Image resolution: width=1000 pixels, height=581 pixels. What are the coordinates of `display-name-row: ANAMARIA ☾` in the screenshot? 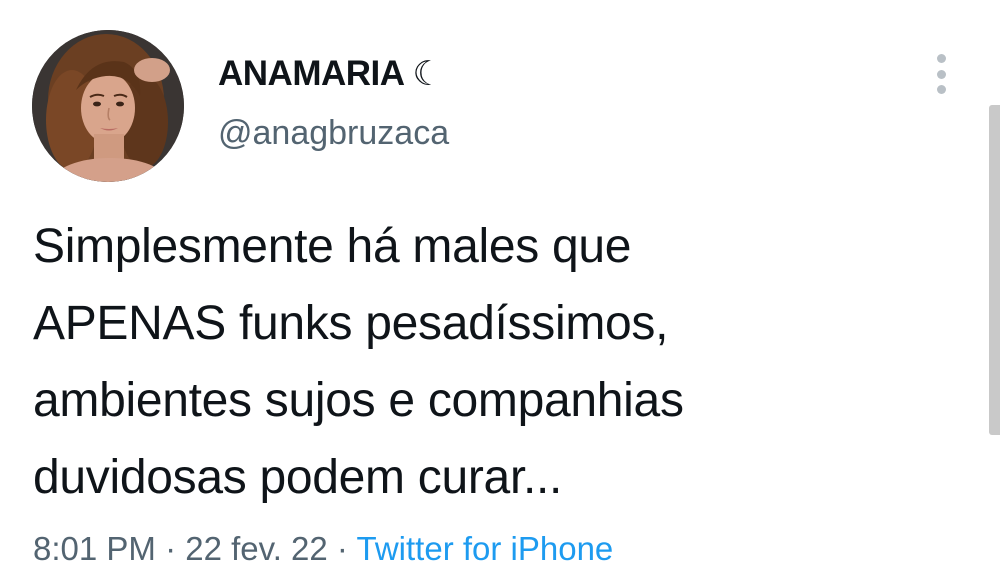 It's located at (330, 74).